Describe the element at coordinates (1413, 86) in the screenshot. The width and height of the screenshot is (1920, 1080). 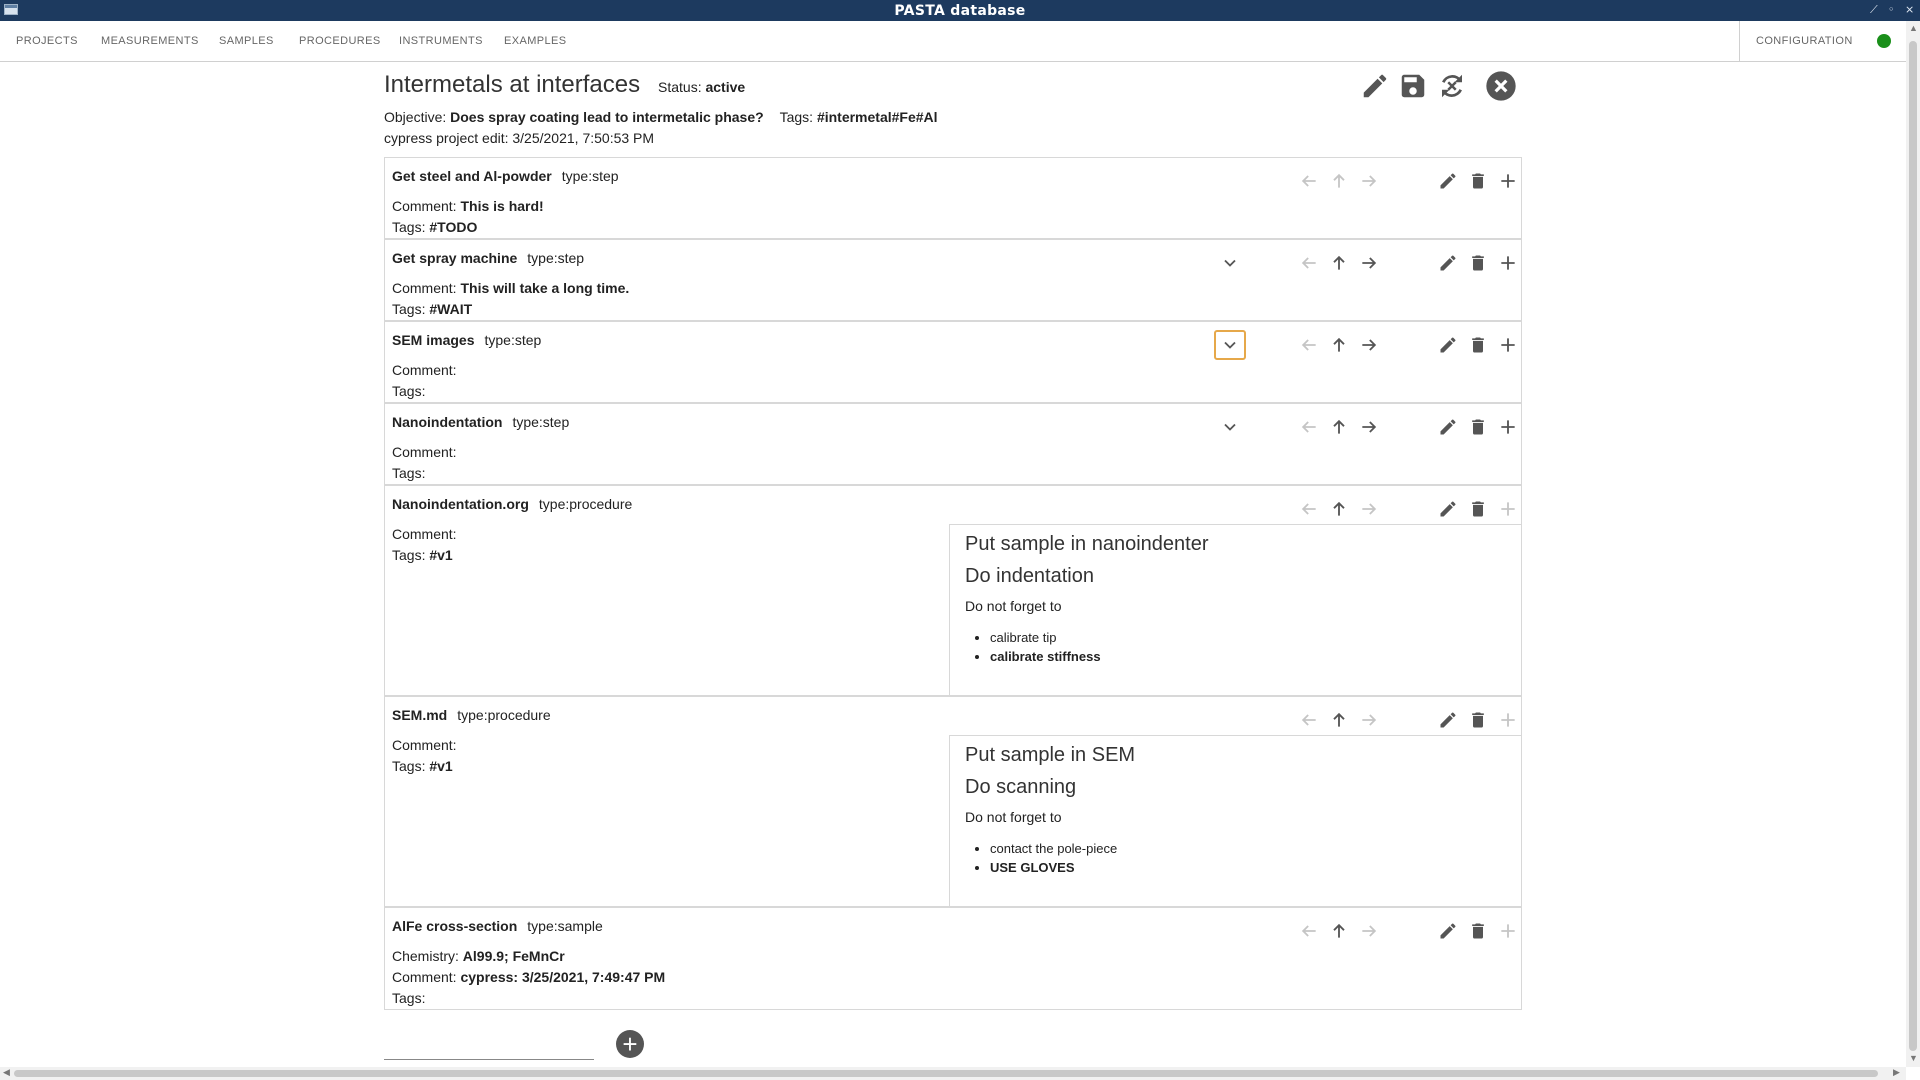
I see `save-project-button` at that location.